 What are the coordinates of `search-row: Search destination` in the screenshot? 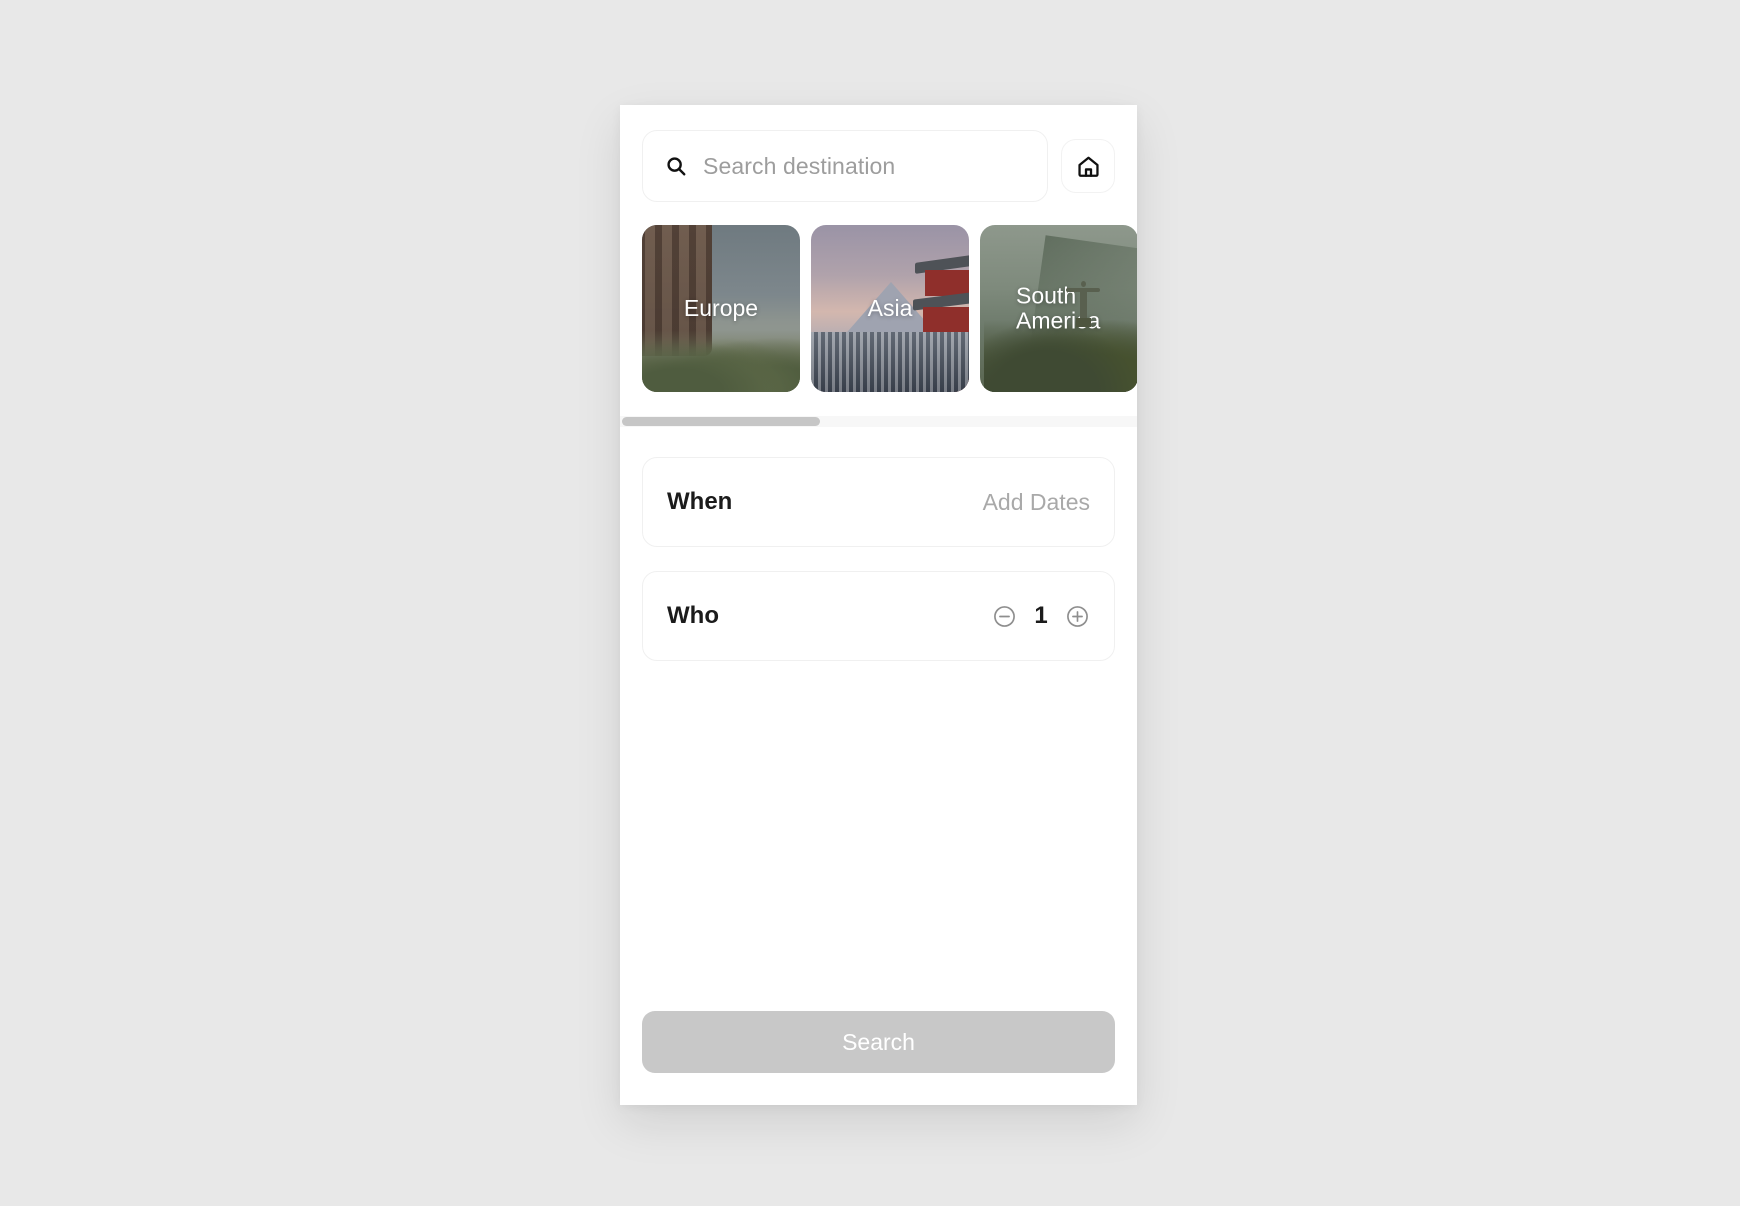 It's located at (878, 153).